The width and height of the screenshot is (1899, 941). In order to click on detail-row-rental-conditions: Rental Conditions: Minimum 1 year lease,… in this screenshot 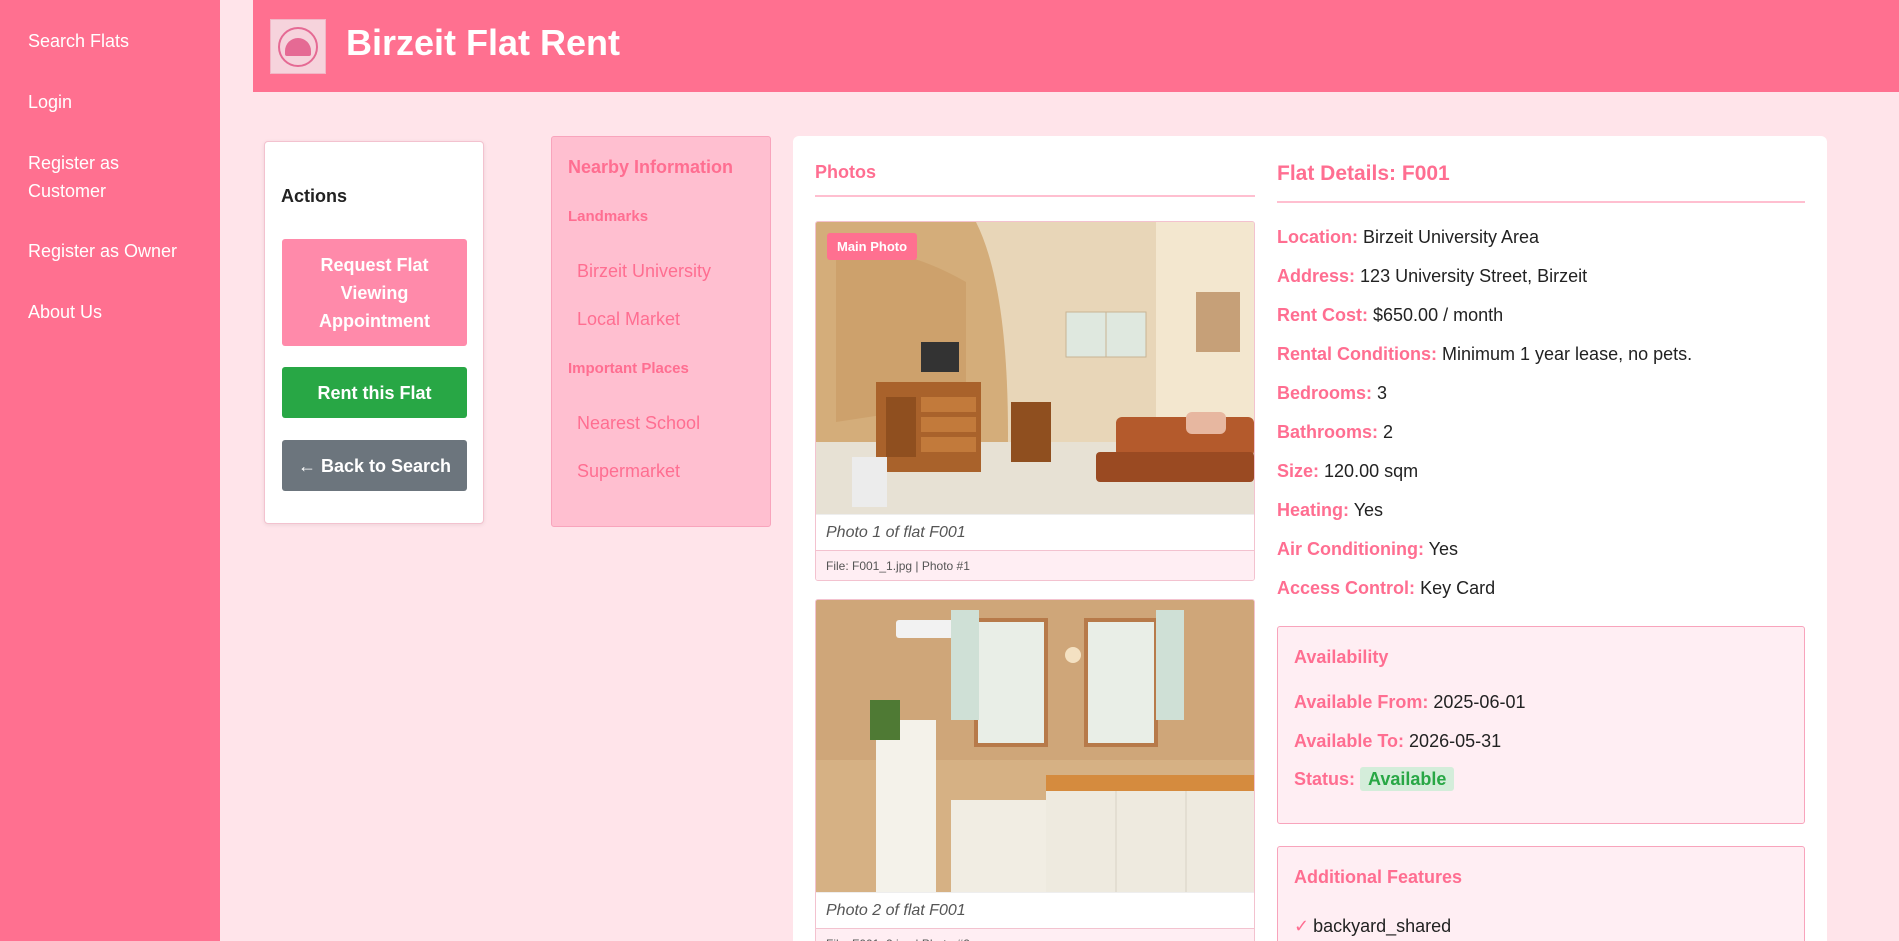, I will do `click(1485, 354)`.